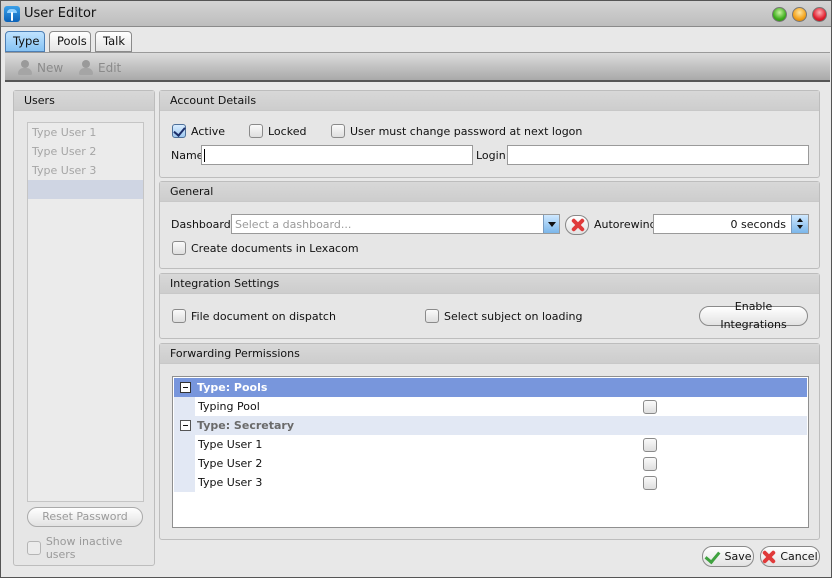 The image size is (832, 578). Describe the element at coordinates (187, 155) in the screenshot. I see `name-label: Name` at that location.